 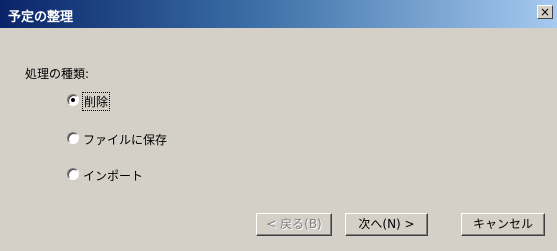 I want to click on close-icon: ×, so click(x=545, y=12).